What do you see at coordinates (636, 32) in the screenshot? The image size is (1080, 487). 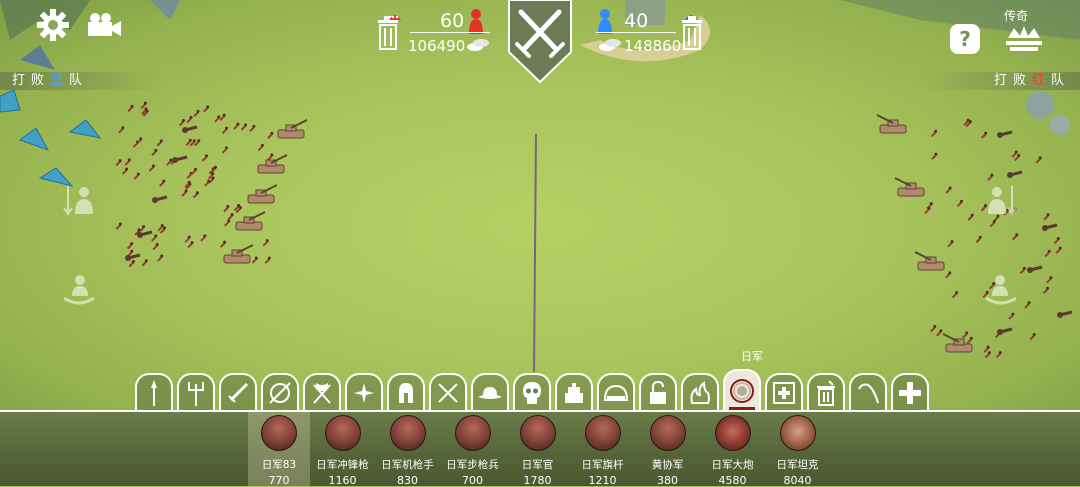 I see `blue-divider` at bounding box center [636, 32].